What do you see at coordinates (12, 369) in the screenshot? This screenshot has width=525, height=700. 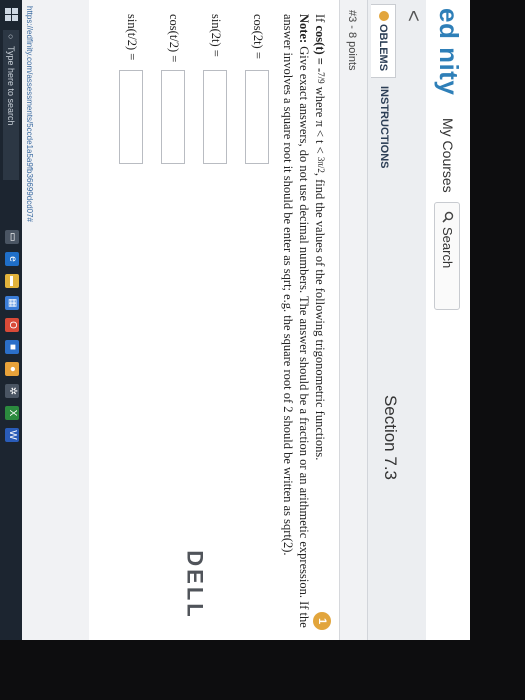 I see `chrome-icon: ●` at bounding box center [12, 369].